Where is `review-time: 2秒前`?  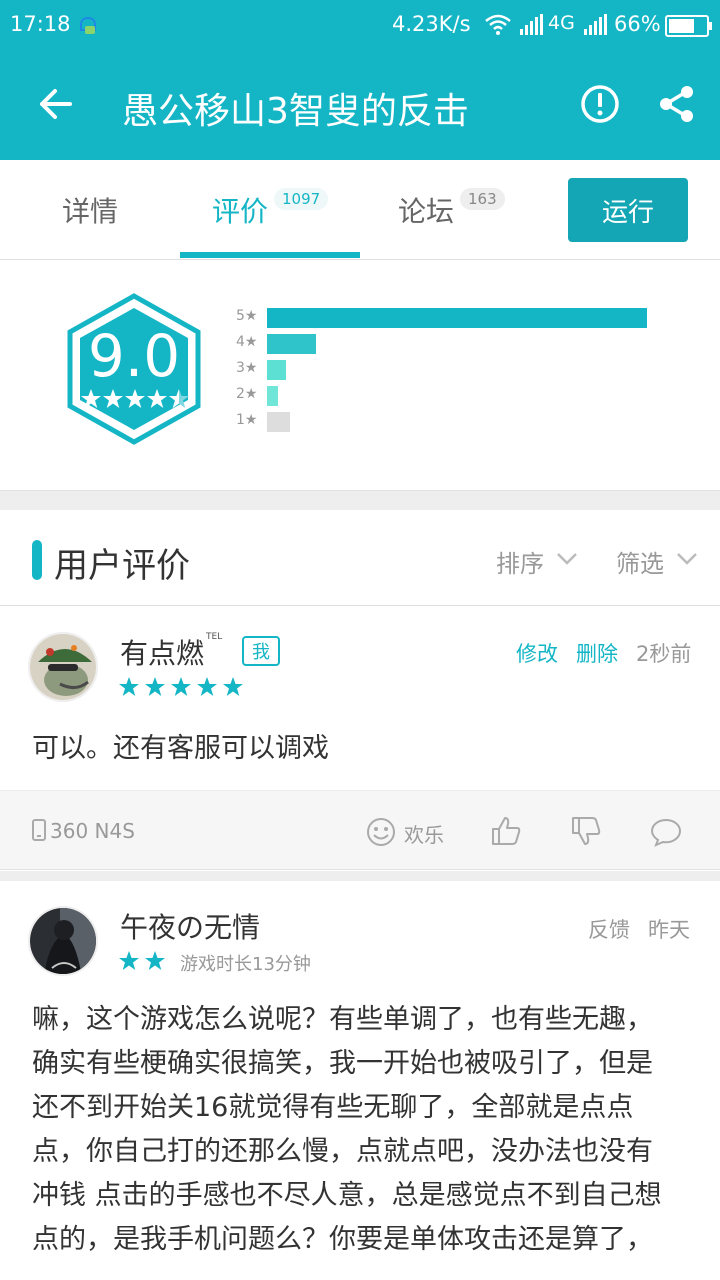
review-time: 2秒前 is located at coordinates (664, 654).